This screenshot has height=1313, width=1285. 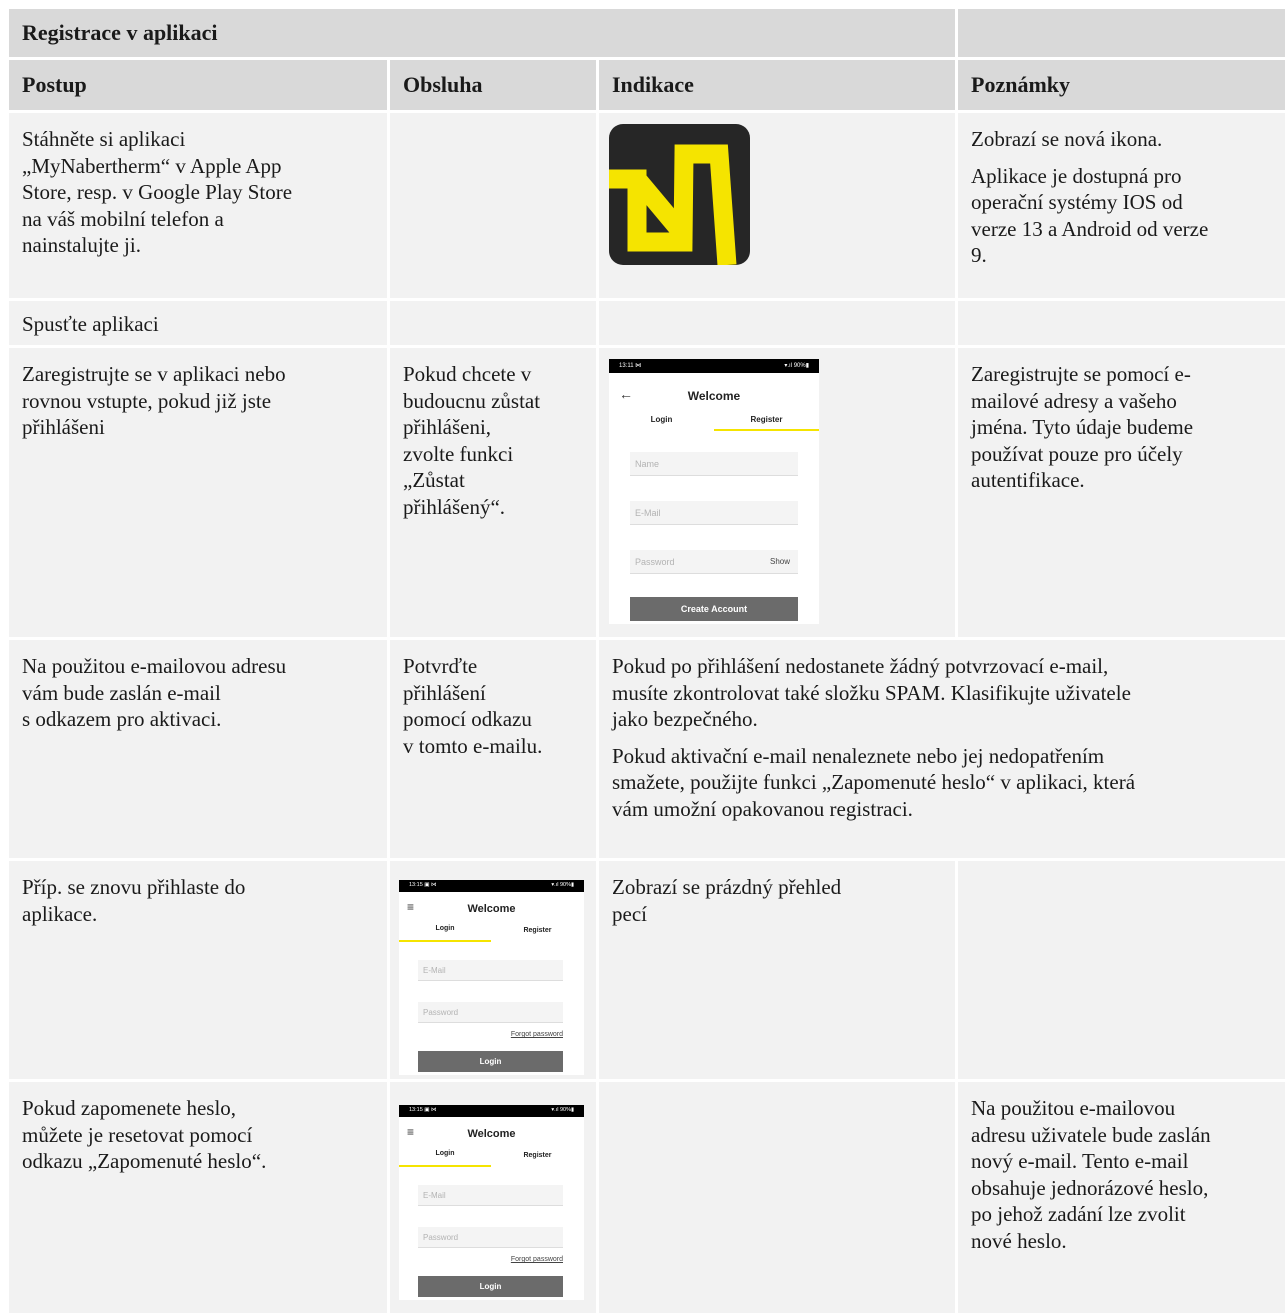 I want to click on text-line: Zobrazí se nová ikona., so click(x=1067, y=139).